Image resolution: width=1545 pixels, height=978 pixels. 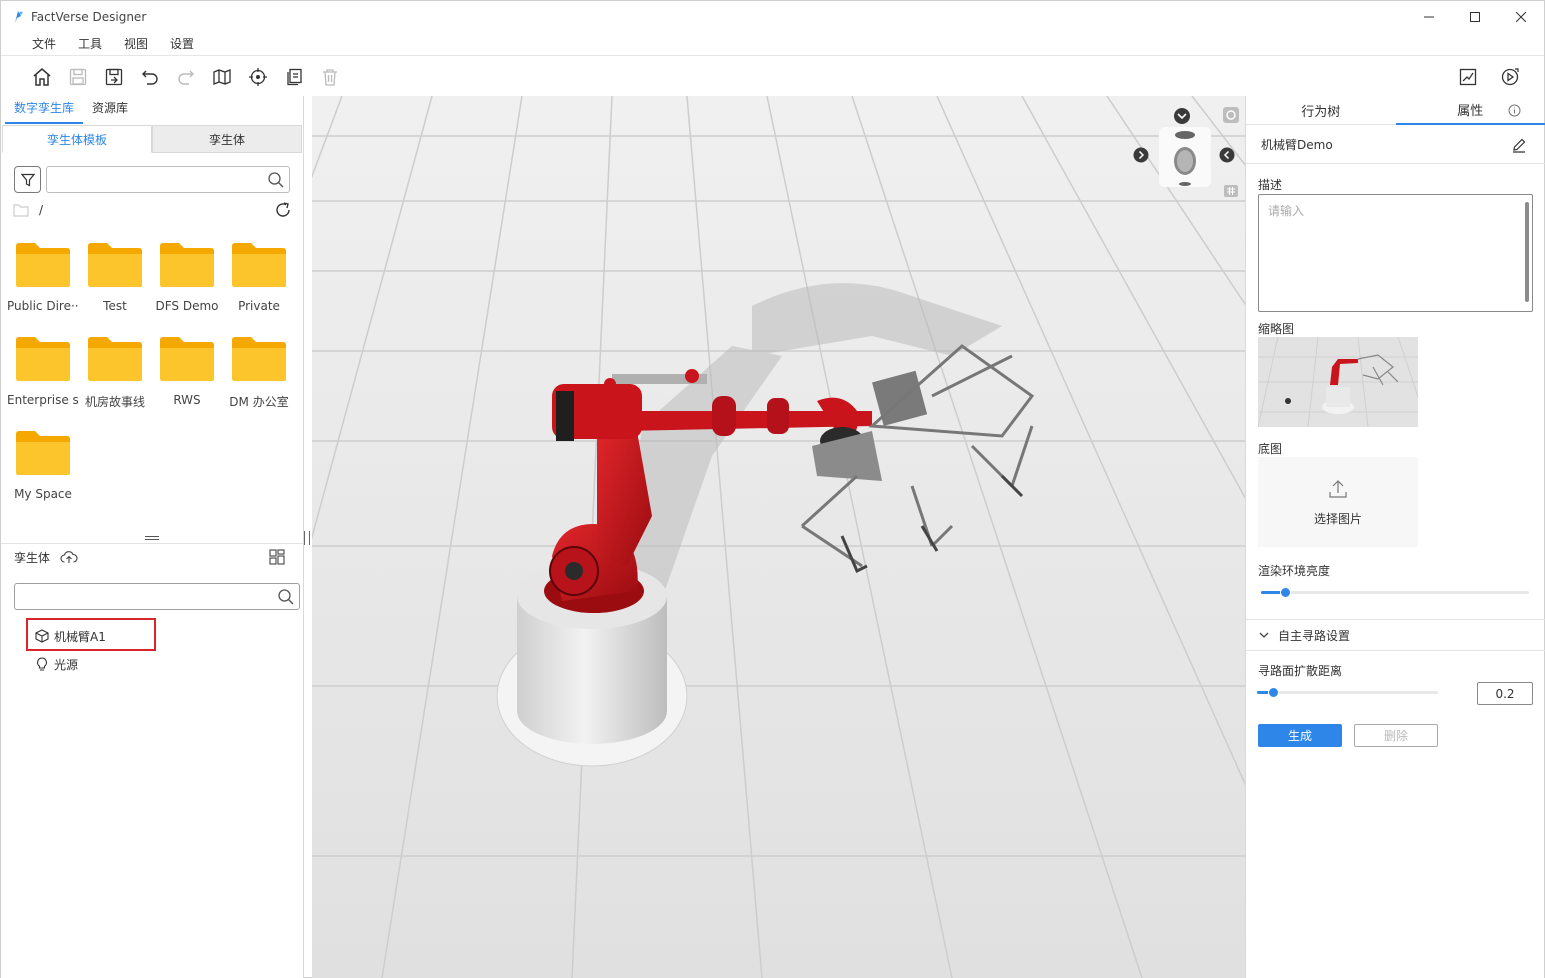 I want to click on folder-label: My Space, so click(x=43, y=494).